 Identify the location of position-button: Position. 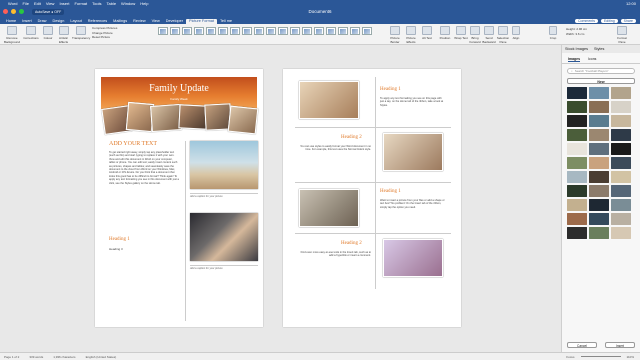
(445, 33).